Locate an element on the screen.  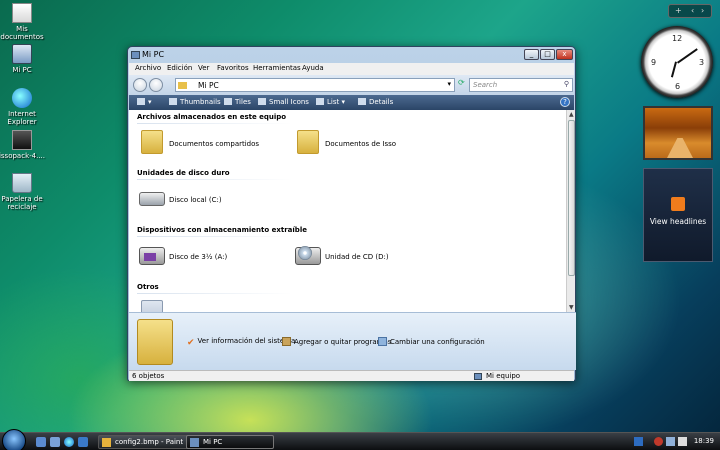
menu-ayuda: Ayuda is located at coordinates (313, 68).